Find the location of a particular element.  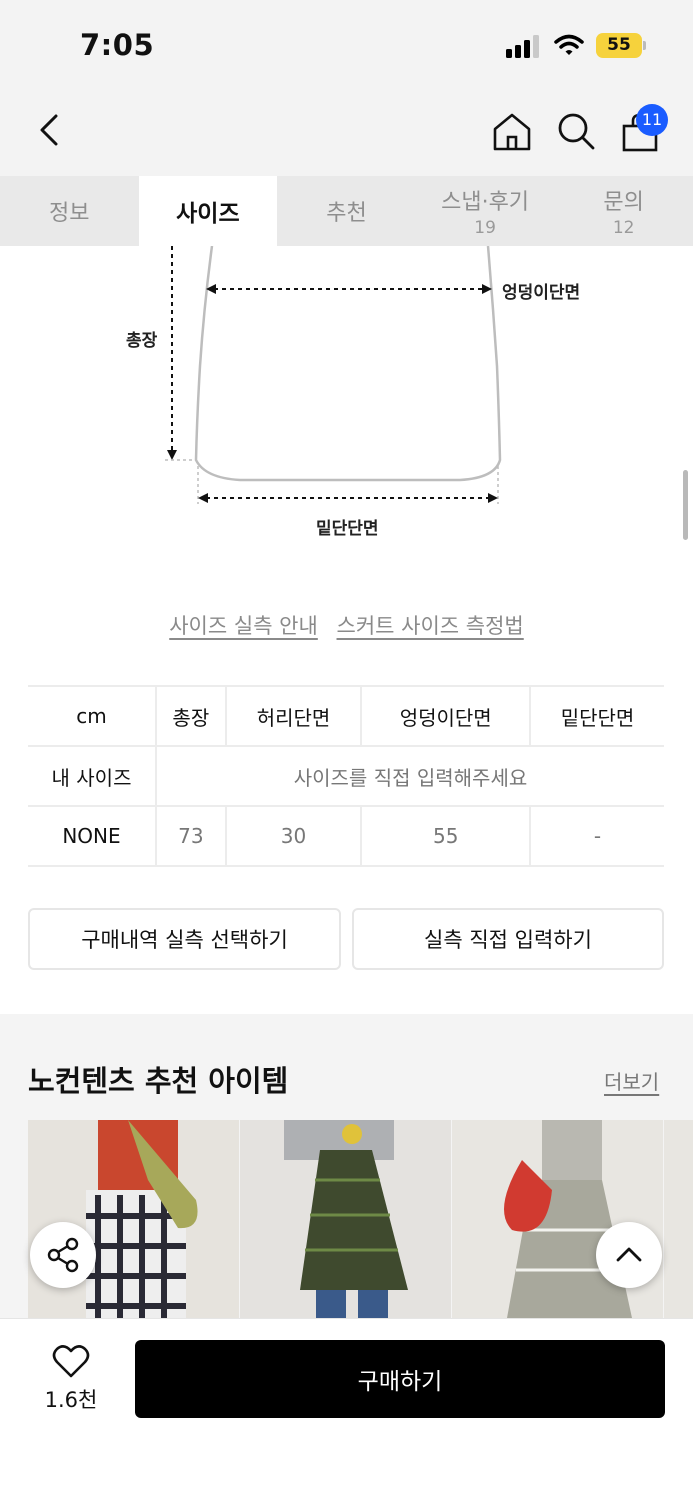

tab-size: 사이즈 is located at coordinates (208, 211).